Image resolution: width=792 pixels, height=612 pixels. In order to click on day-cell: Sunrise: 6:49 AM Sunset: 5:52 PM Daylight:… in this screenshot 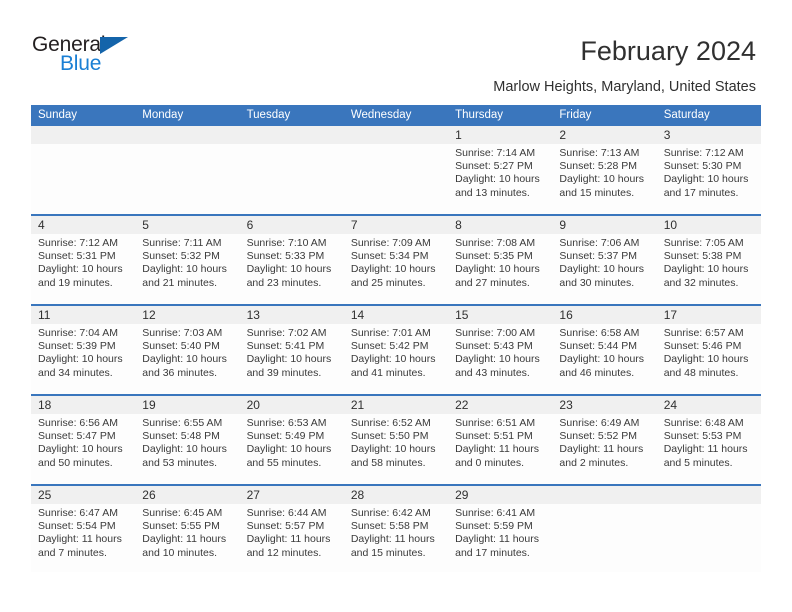, I will do `click(604, 449)`.